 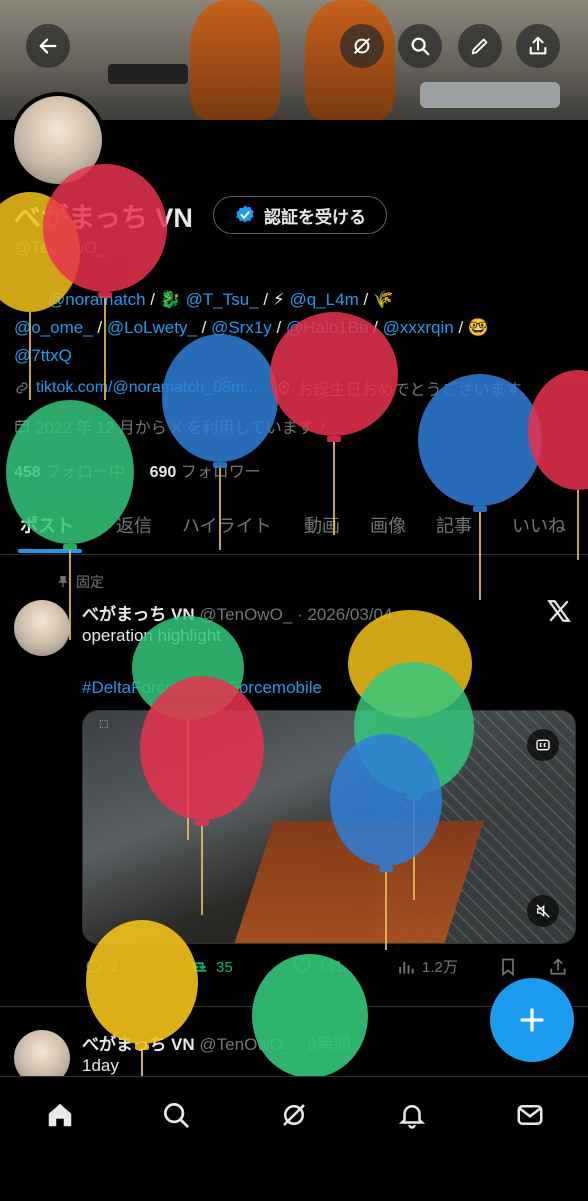 I want to click on tab-articles: 記事, so click(x=454, y=525).